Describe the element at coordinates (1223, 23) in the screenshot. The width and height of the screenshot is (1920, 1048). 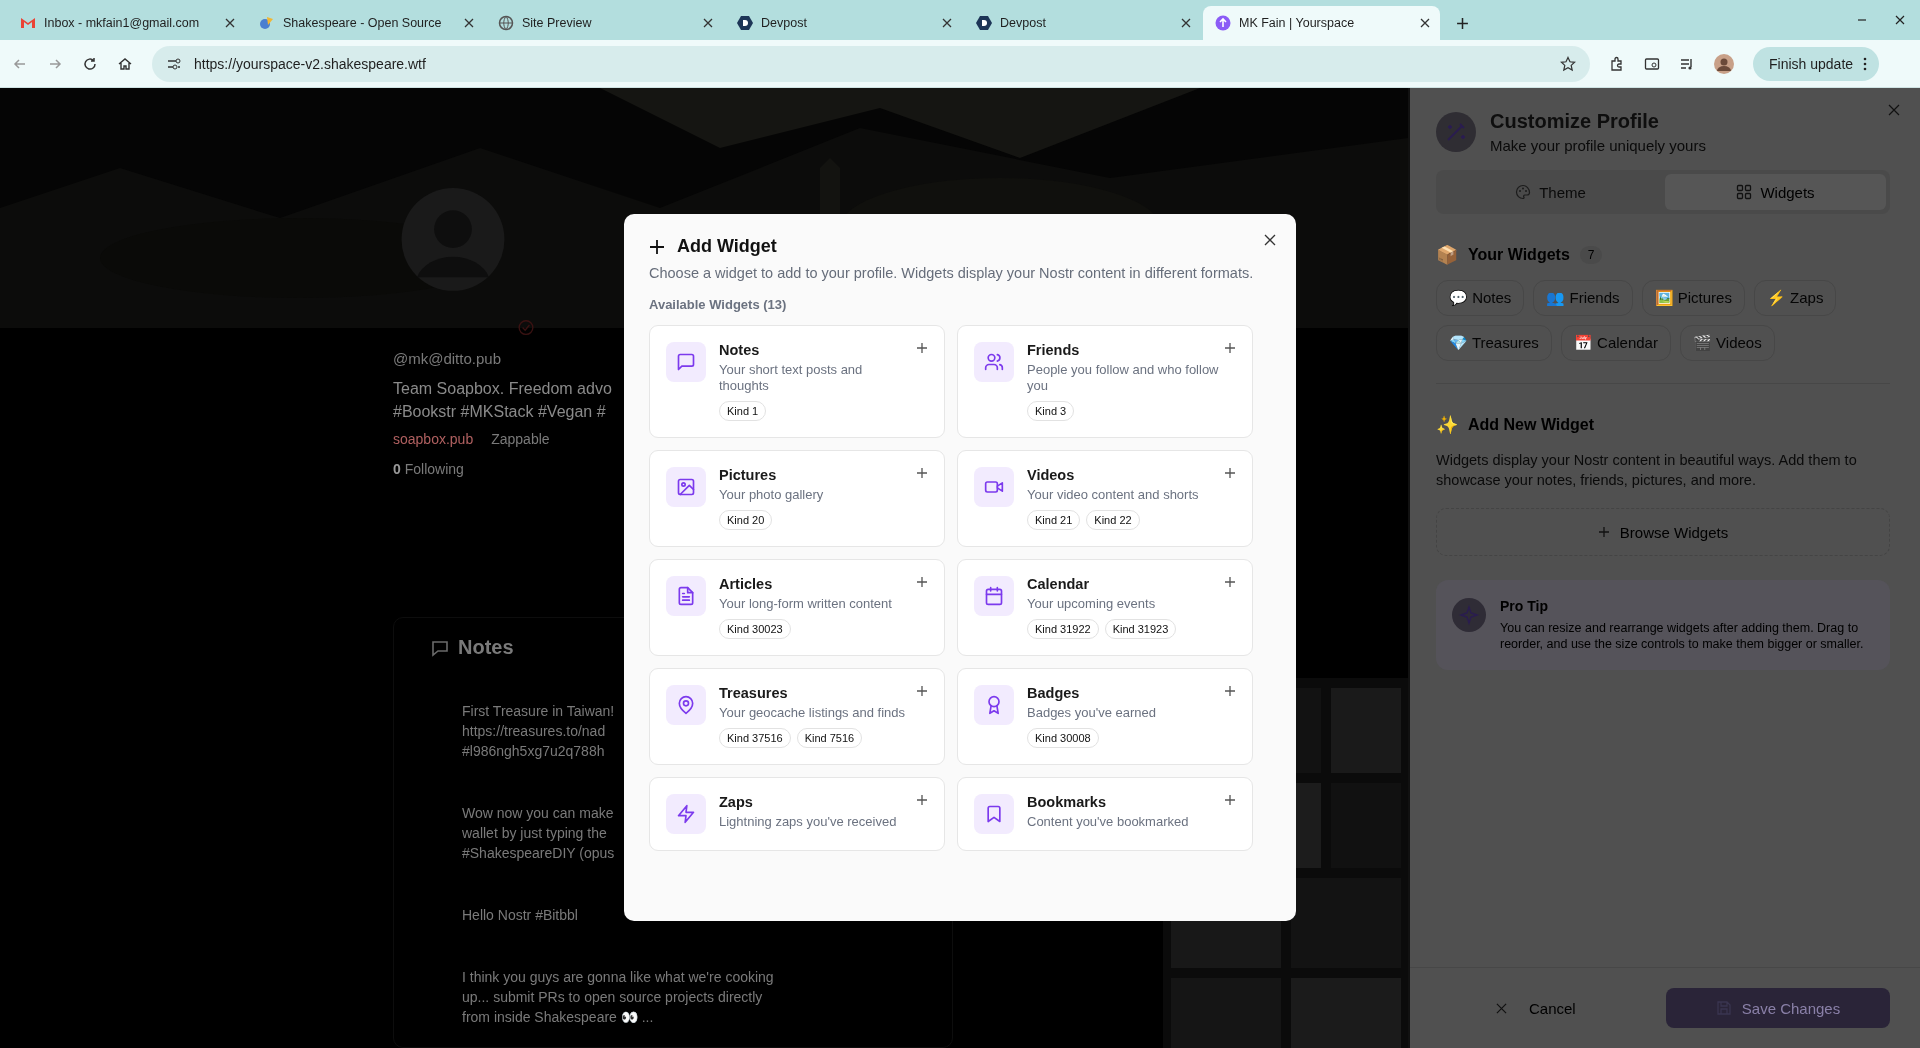
I see `arrow-up-icon` at that location.